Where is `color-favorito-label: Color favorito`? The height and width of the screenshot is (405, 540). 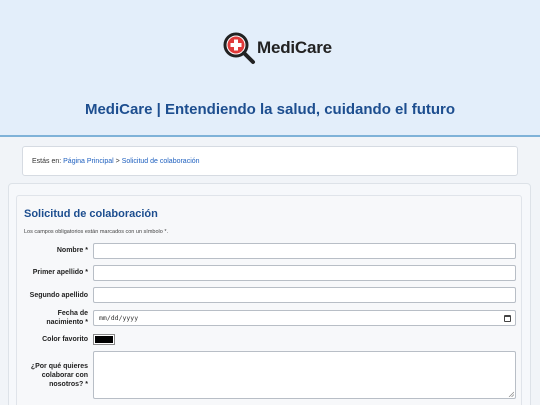
color-favorito-label: Color favorito is located at coordinates (65, 339).